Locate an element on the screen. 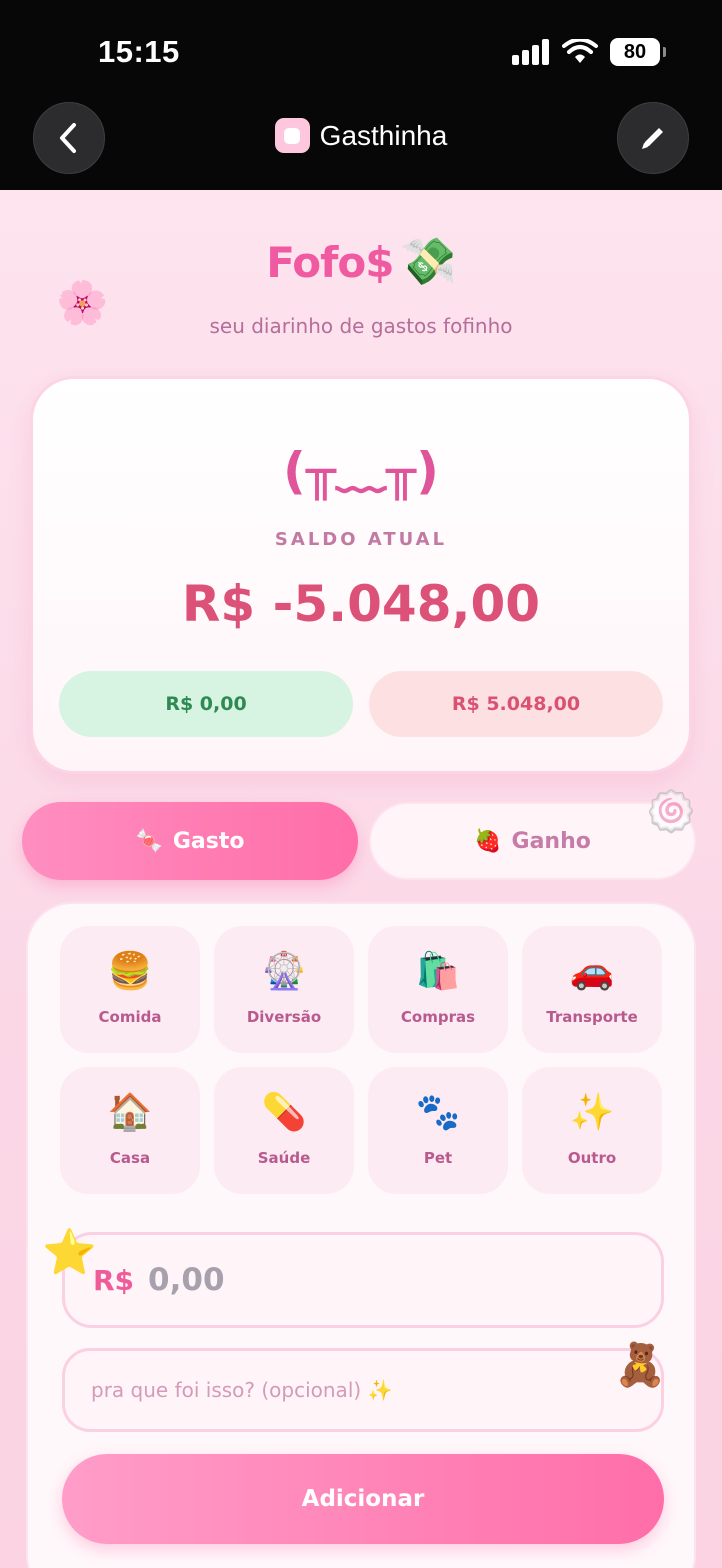 The width and height of the screenshot is (722, 1568). sparkles-icon: ✨ is located at coordinates (592, 1112).